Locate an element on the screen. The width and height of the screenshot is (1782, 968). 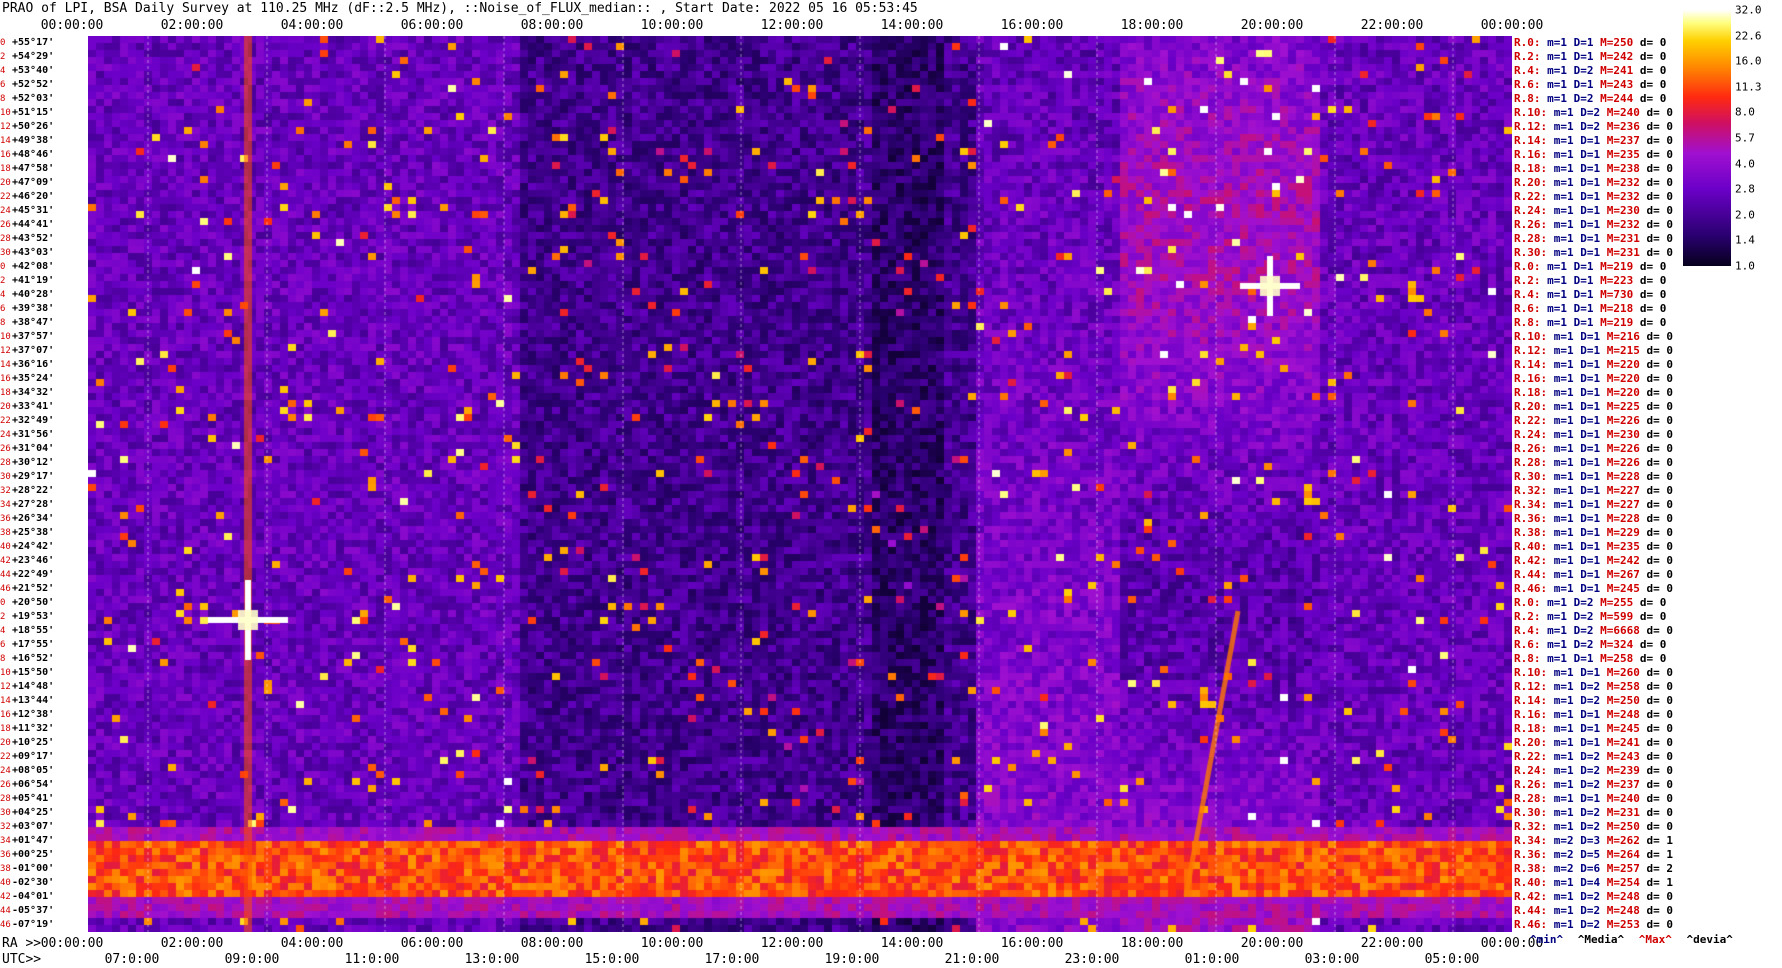
declination-index: 12 is located at coordinates (5, 687).